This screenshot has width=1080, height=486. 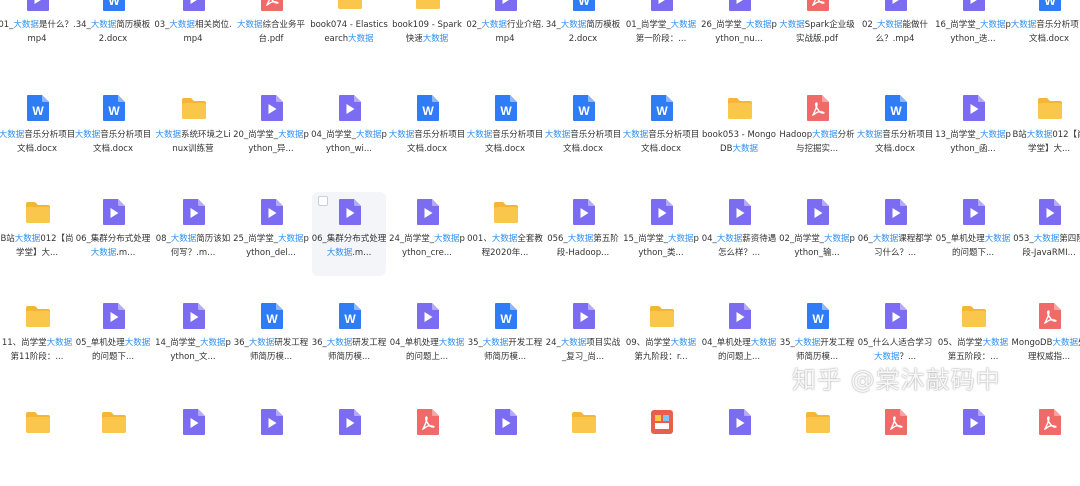 What do you see at coordinates (349, 31) in the screenshot?
I see `file-item-folder: book074 - Elasticsearch大数据` at bounding box center [349, 31].